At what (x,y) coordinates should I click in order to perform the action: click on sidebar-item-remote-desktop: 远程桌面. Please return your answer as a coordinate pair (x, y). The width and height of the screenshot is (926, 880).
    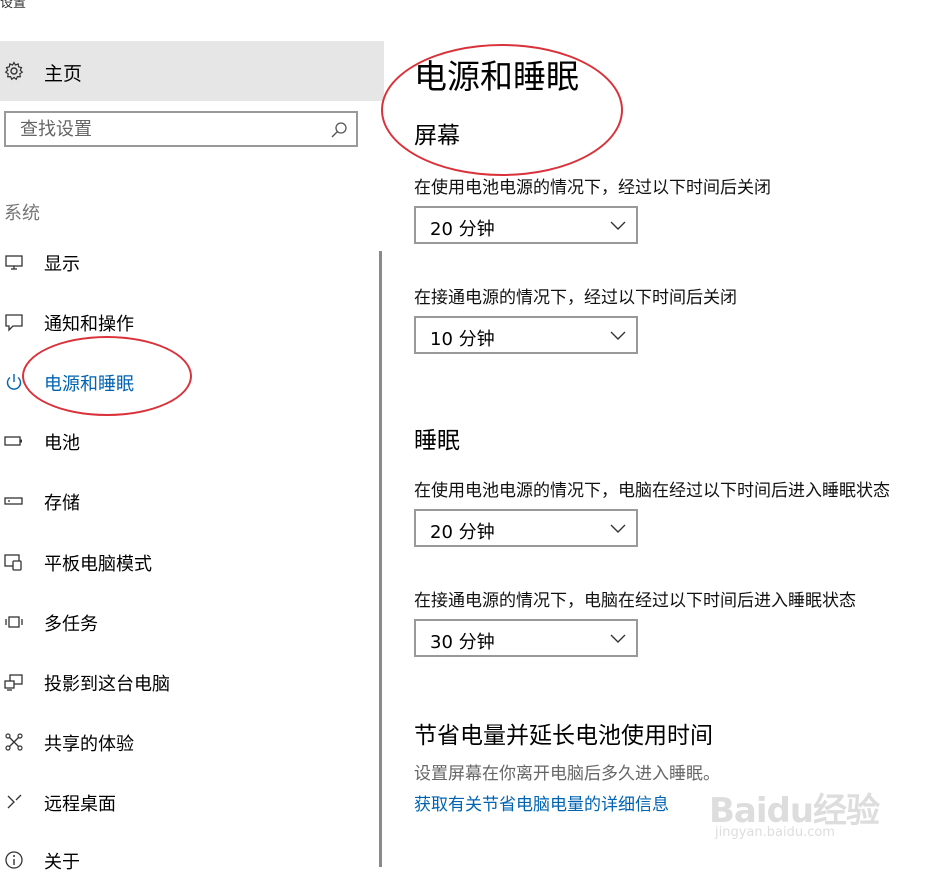
    Looking at the image, I should click on (189, 802).